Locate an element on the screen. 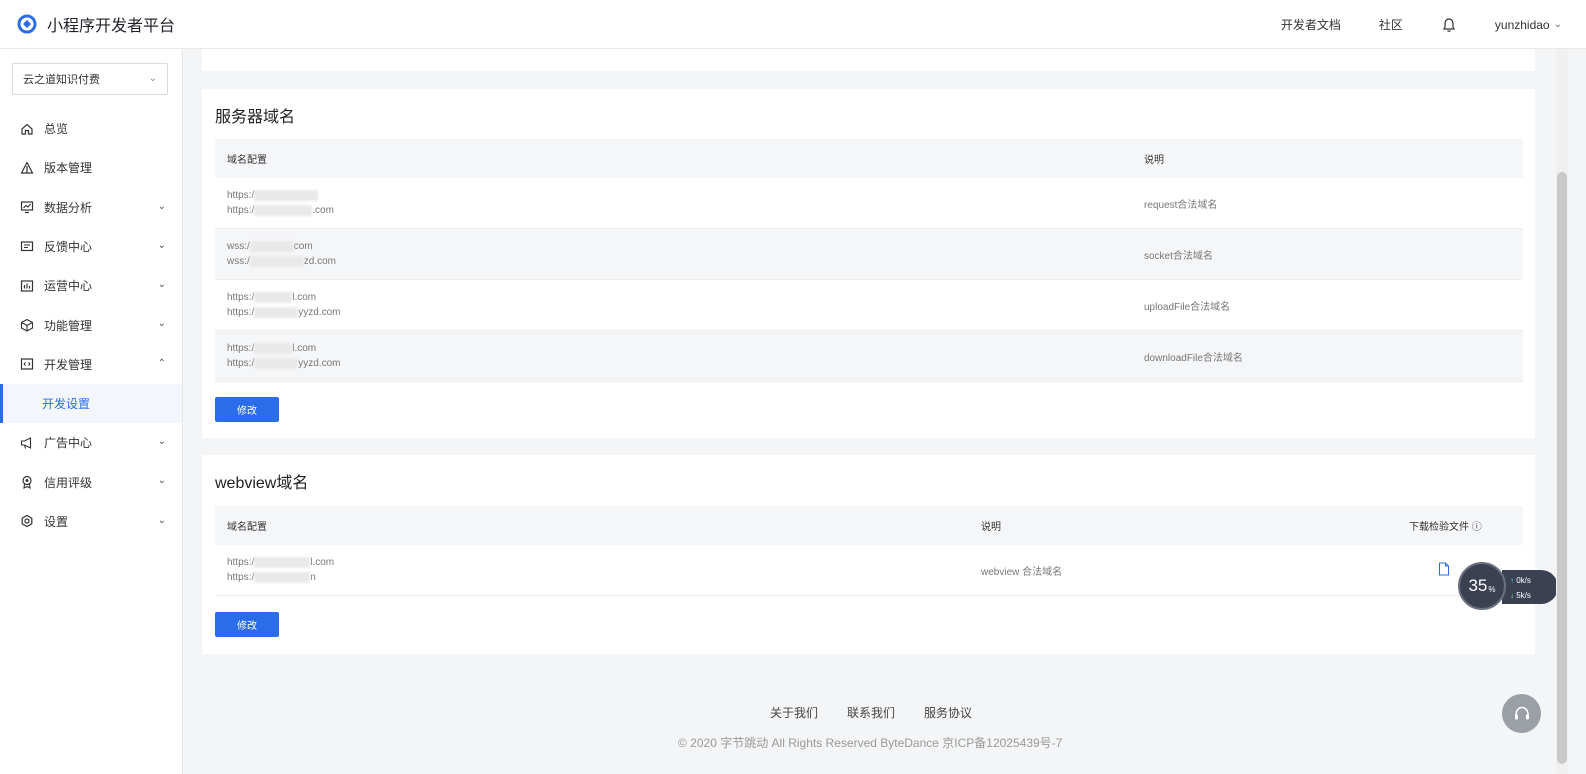 This screenshot has height=774, width=1586. domain-list: wss:/ com wss:/ zd.com is located at coordinates (281, 254).